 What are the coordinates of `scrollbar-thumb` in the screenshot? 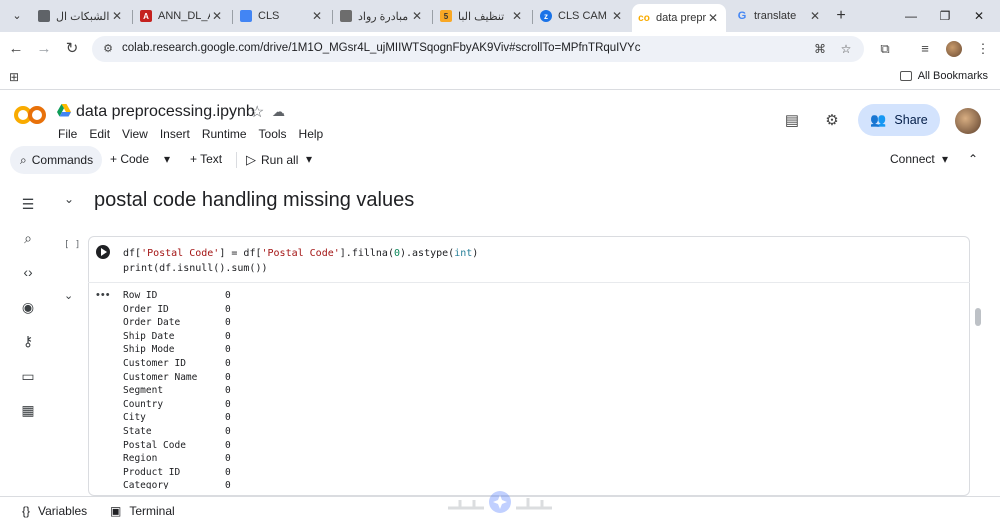 It's located at (978, 317).